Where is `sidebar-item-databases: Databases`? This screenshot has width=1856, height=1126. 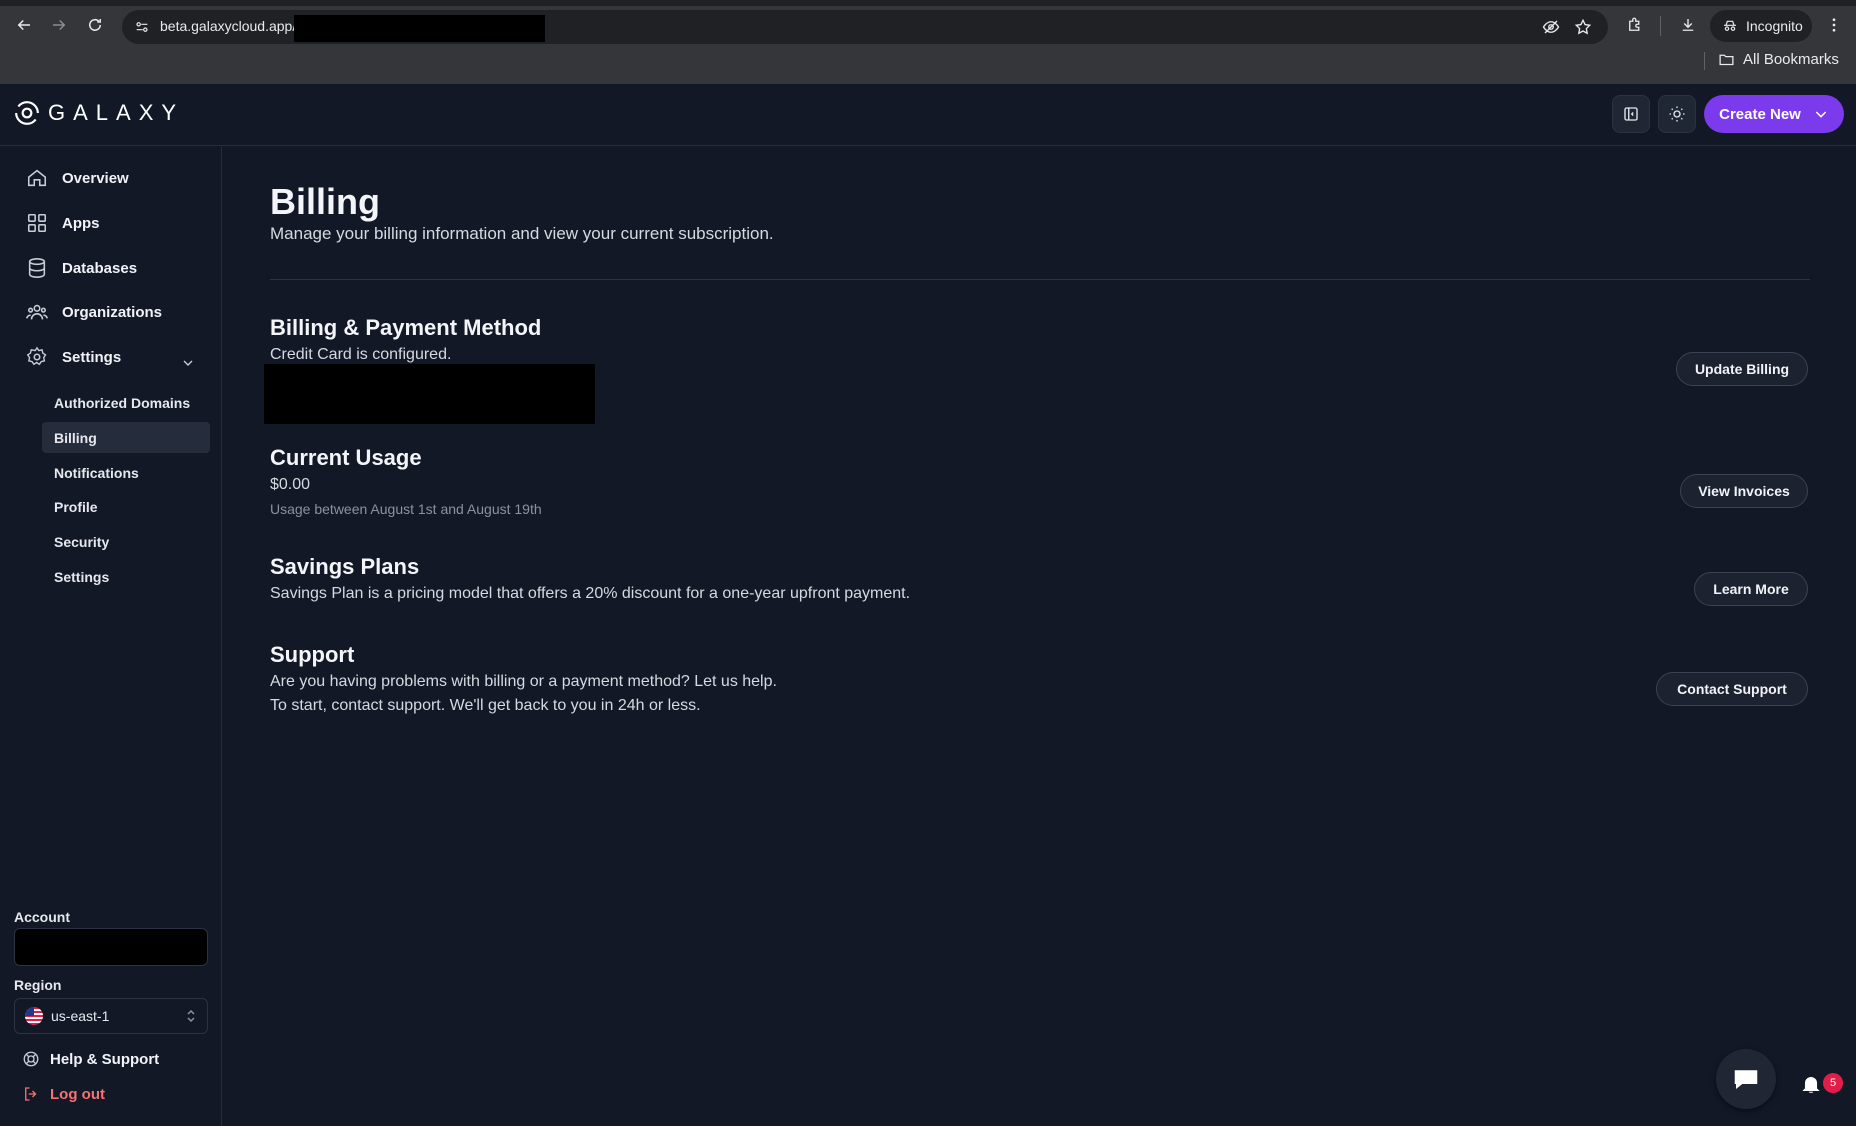
sidebar-item-databases: Databases is located at coordinates (81, 268).